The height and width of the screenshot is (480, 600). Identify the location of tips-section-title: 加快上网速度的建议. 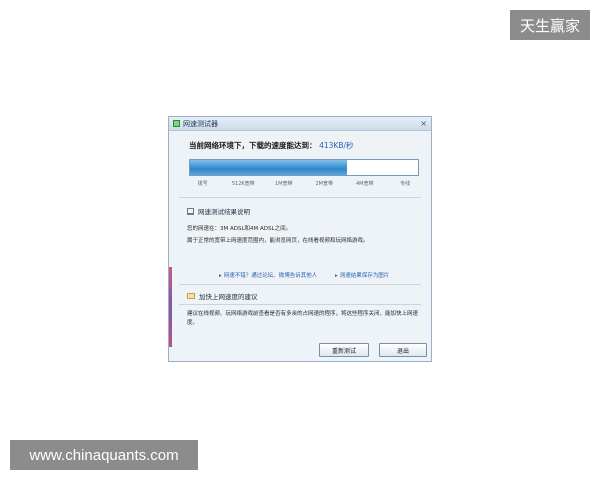
(222, 296).